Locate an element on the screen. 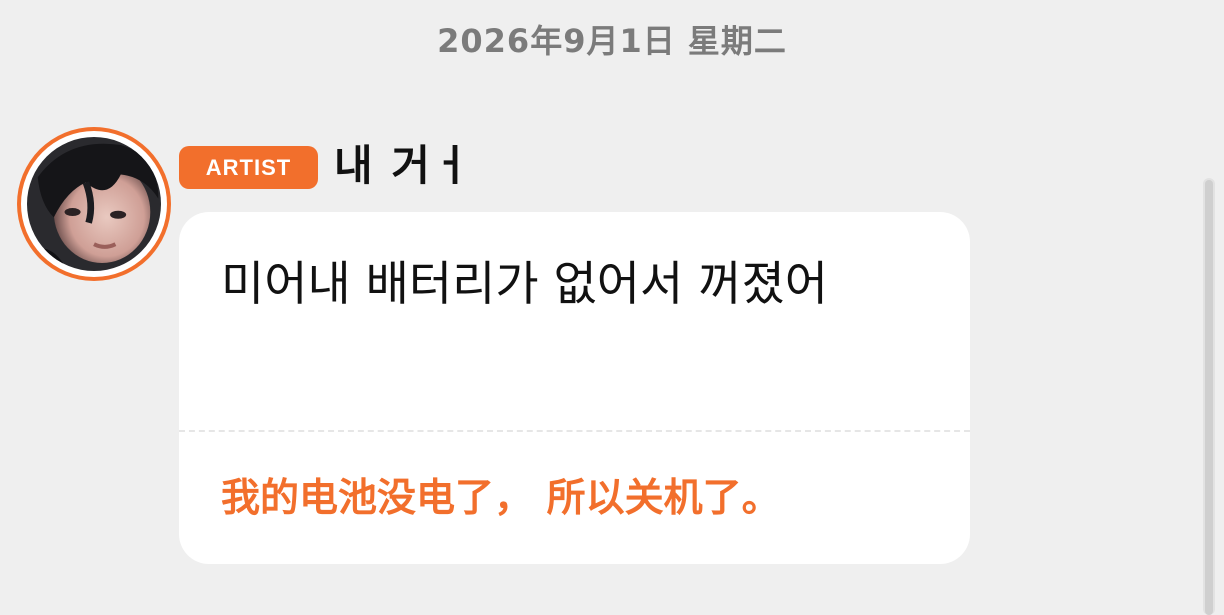 The width and height of the screenshot is (1224, 615). date-header: 2026年9月1日 星期二 is located at coordinates (612, 41).